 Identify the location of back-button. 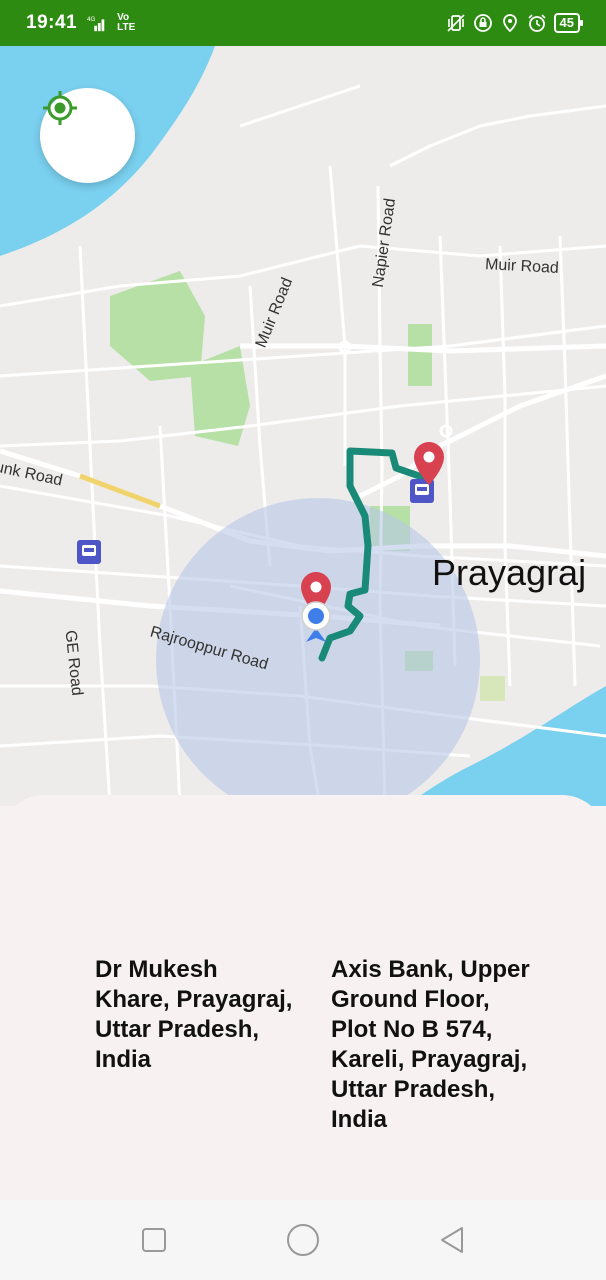
(452, 1240).